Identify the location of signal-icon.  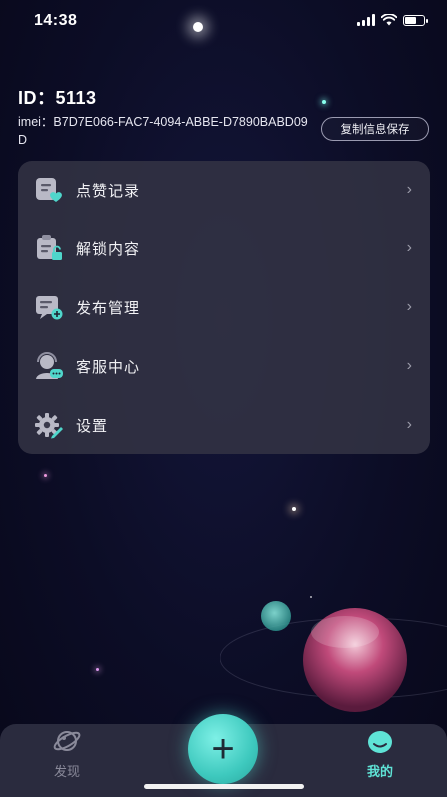
(366, 20).